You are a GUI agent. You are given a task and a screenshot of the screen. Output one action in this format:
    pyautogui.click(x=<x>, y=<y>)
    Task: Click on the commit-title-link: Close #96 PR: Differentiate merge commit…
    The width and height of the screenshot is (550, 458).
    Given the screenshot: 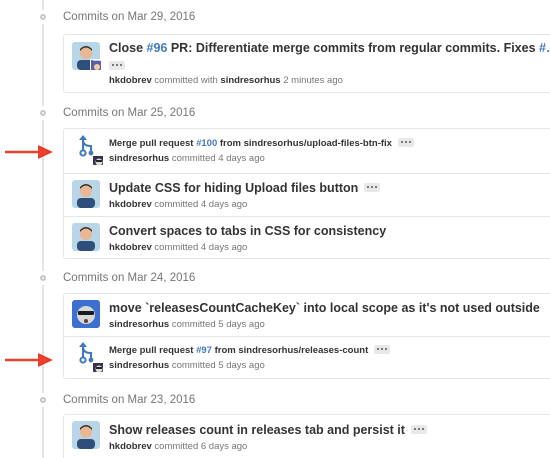 What is the action you would take?
    pyautogui.click(x=329, y=48)
    